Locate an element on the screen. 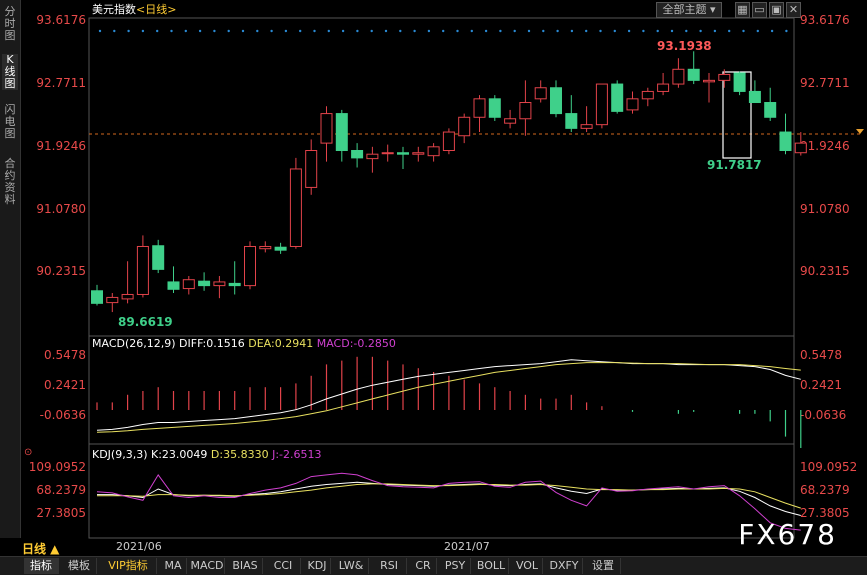 The height and width of the screenshot is (575, 867). tab-vip: VIP指标 is located at coordinates (128, 566).